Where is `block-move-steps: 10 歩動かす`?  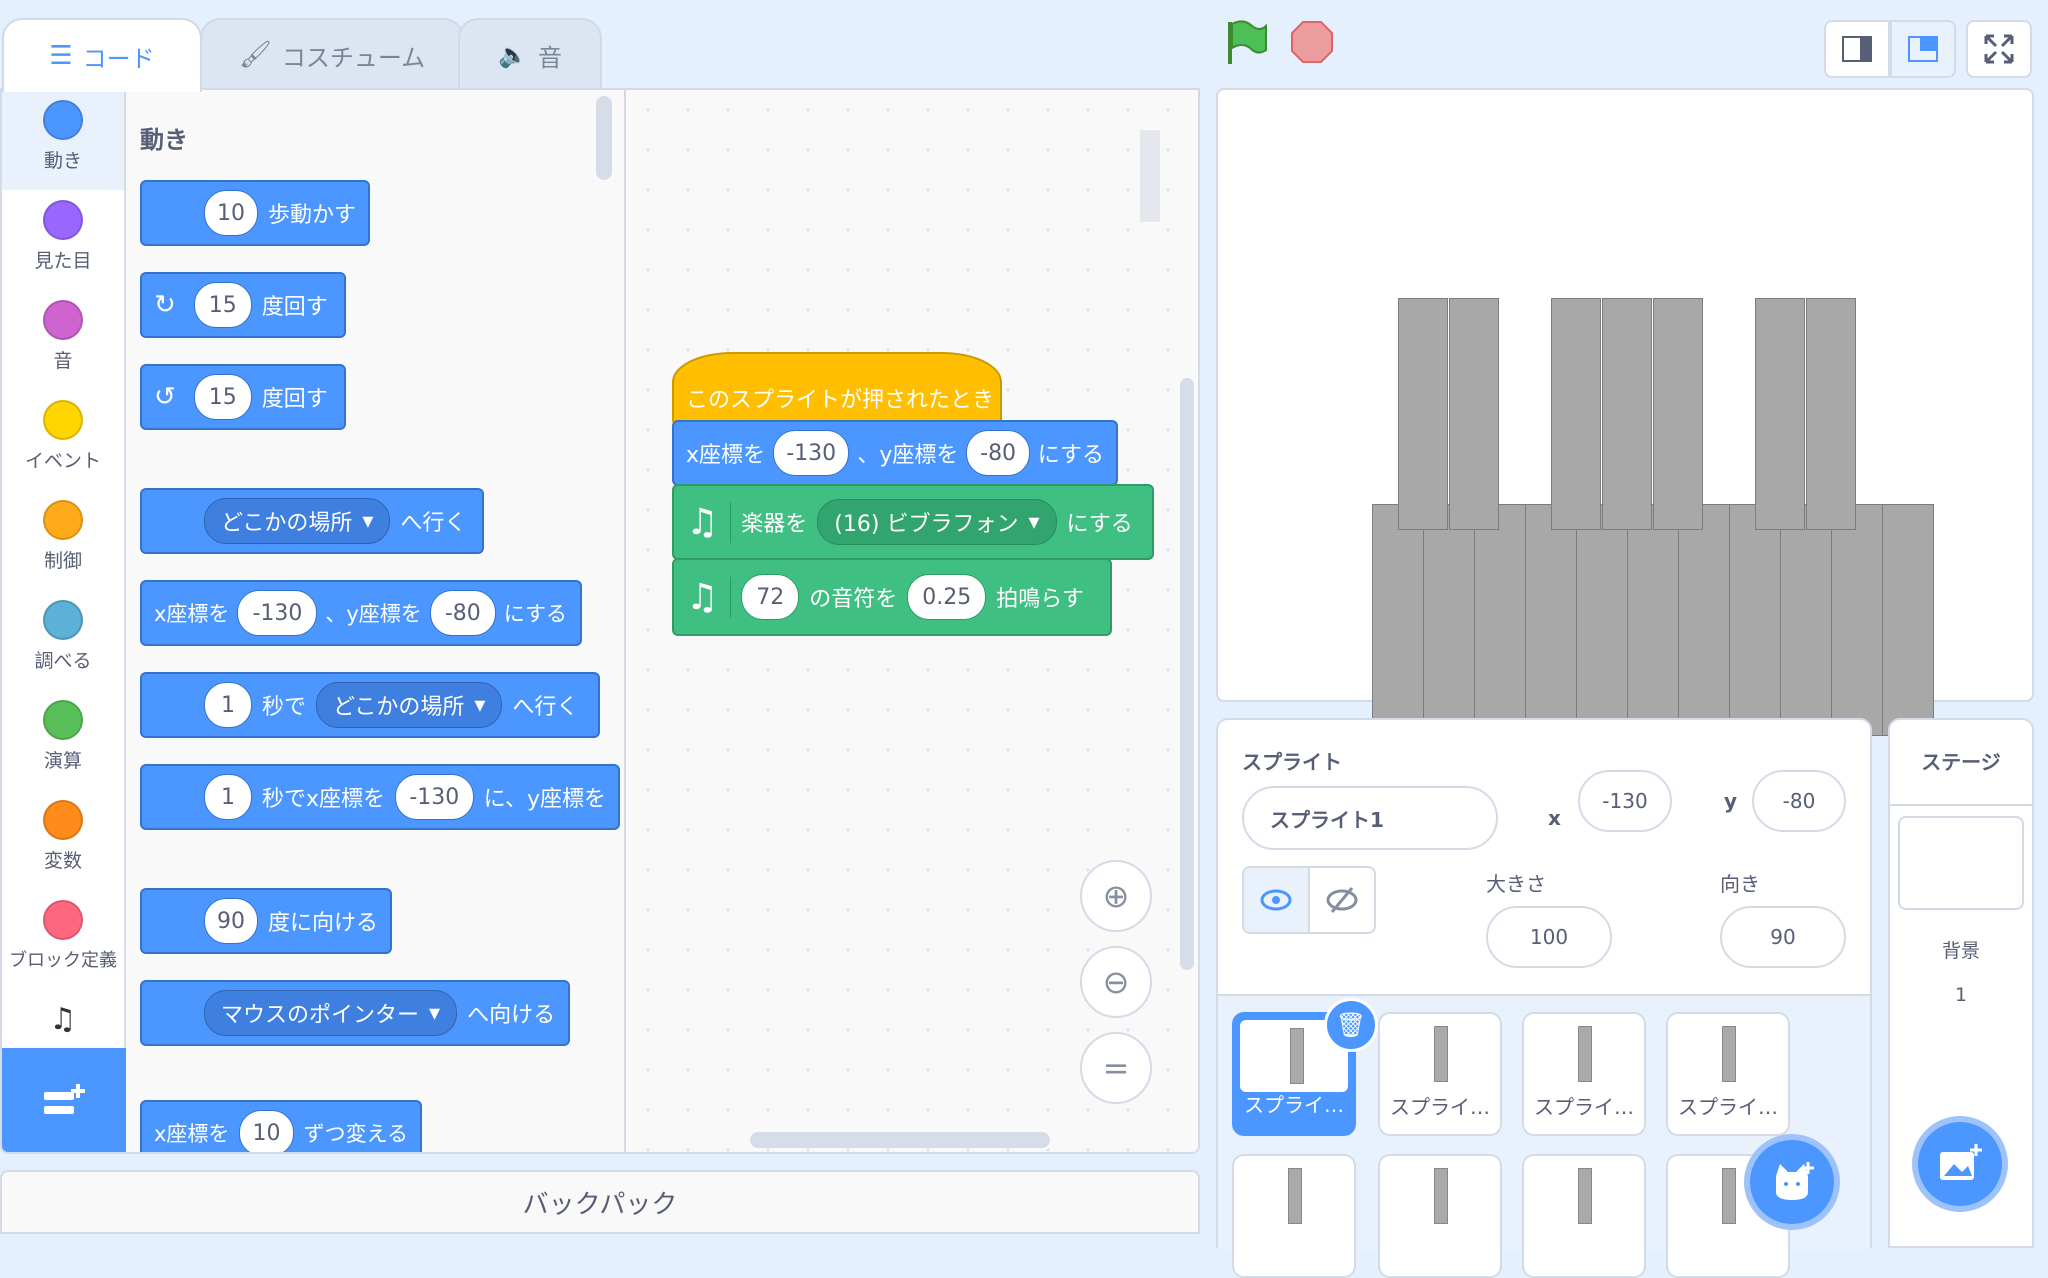 block-move-steps: 10 歩動かす is located at coordinates (255, 213).